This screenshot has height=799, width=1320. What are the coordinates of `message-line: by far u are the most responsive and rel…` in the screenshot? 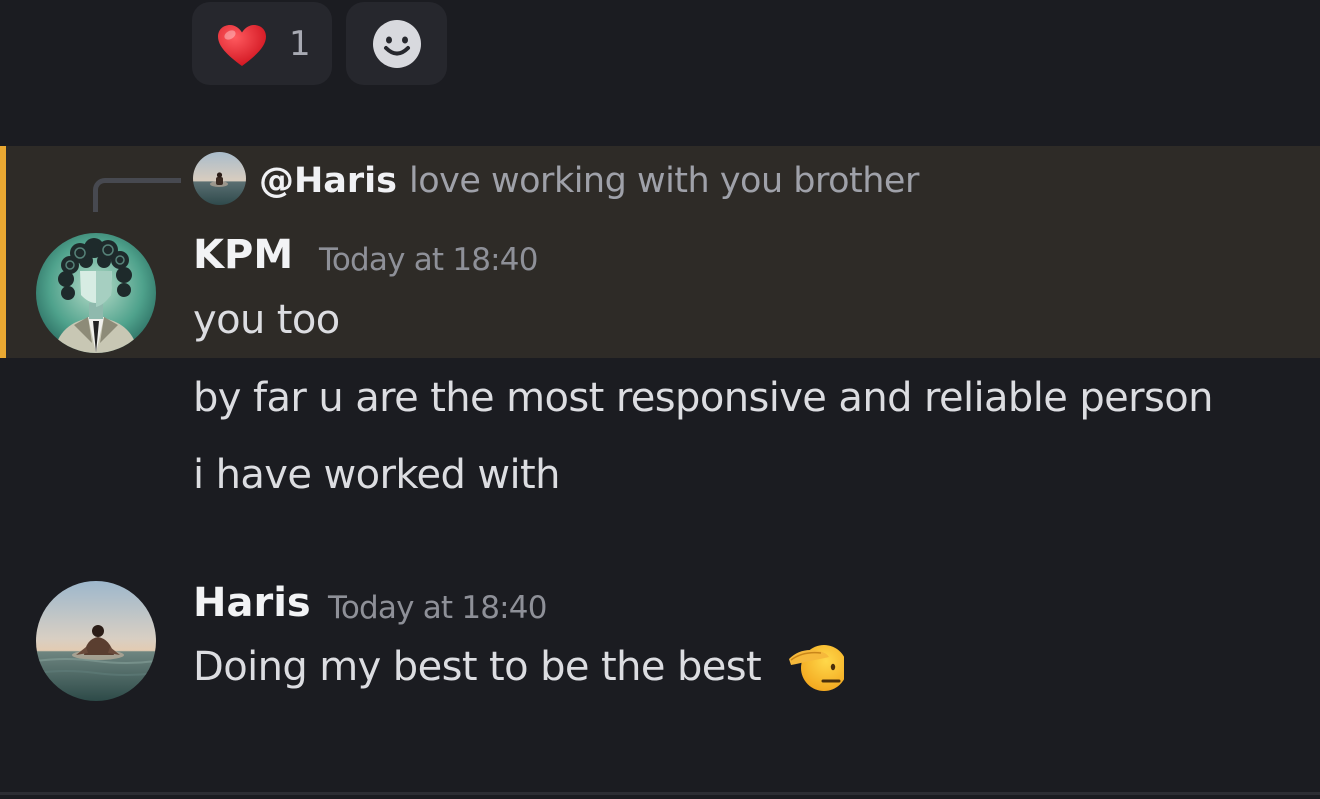 It's located at (703, 398).